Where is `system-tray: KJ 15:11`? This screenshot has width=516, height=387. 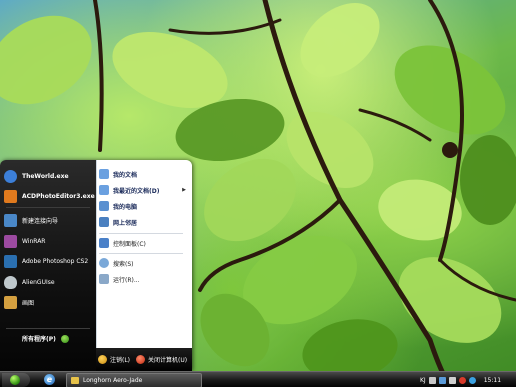
system-tray: KJ 15:11 is located at coordinates (468, 379).